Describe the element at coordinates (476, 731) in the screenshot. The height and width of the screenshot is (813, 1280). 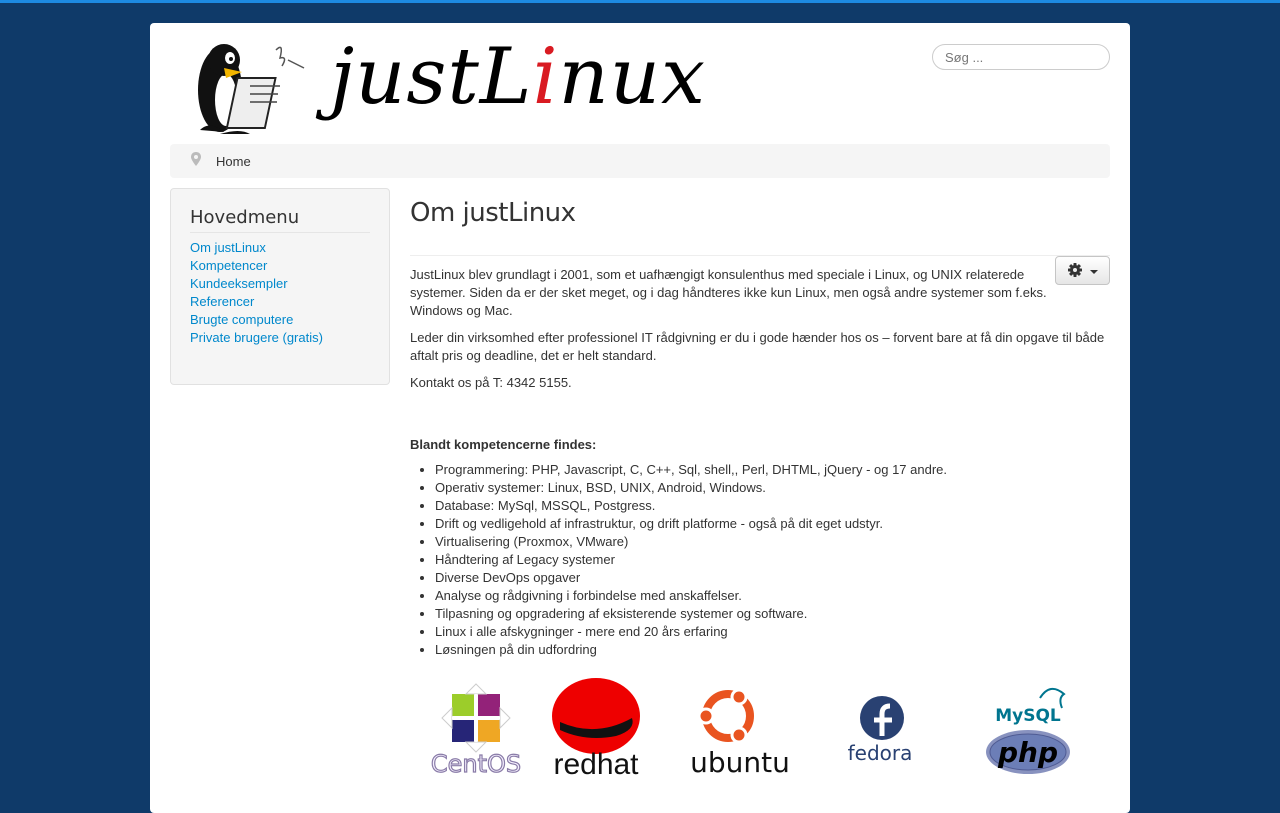
I see `centos-logo: CentOS` at that location.